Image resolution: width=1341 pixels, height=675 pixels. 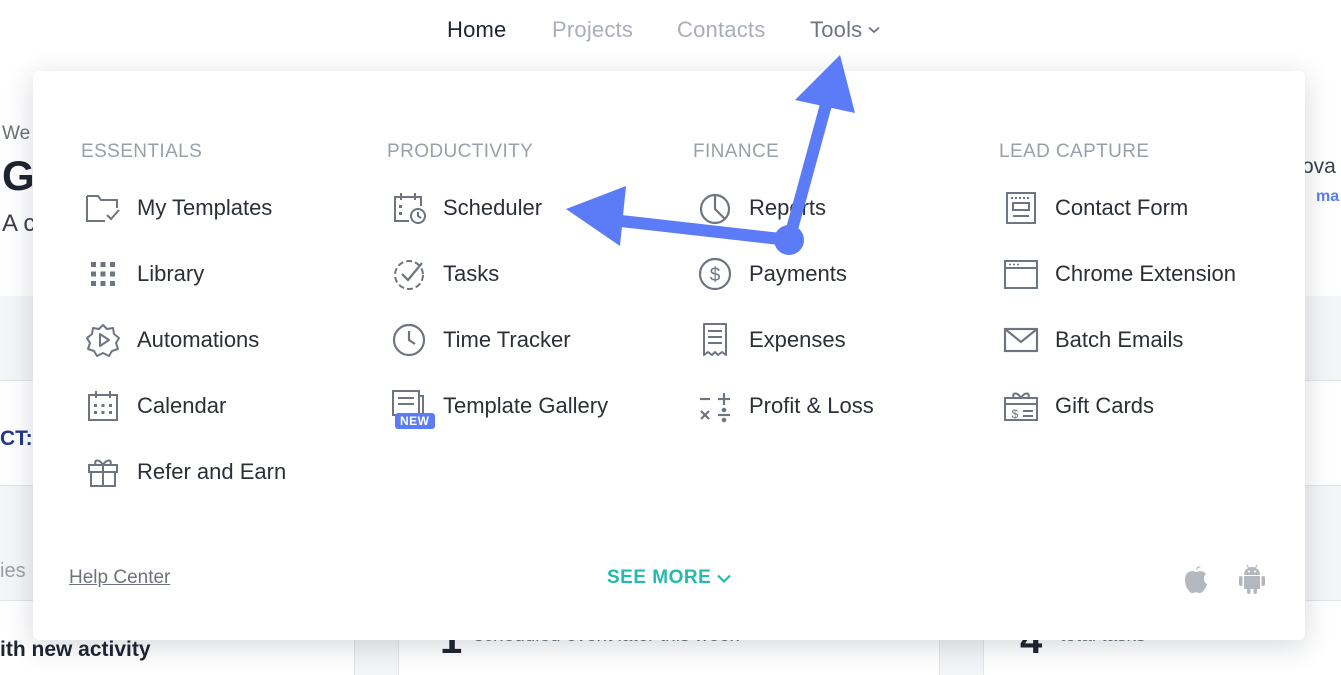 I want to click on section-label: CT:, so click(x=16, y=438).